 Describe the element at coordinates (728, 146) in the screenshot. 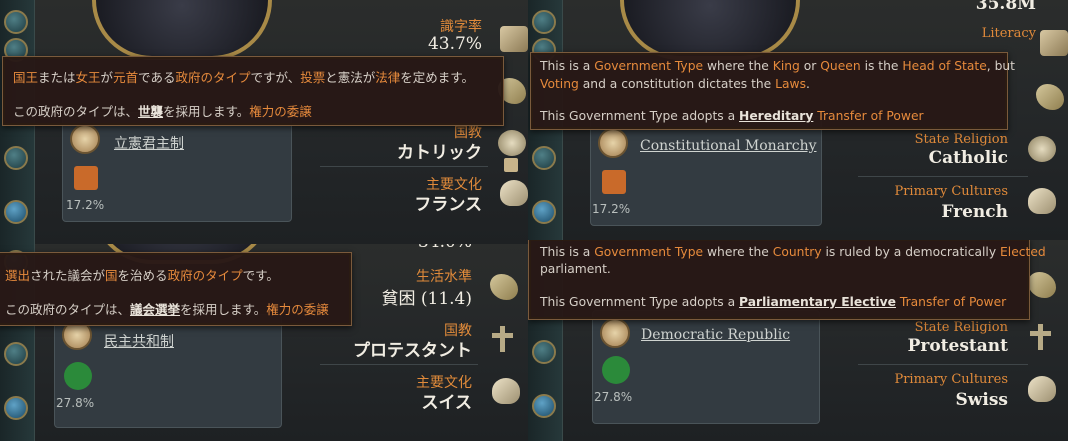

I see `government-type-link: Constitutional Monarchy` at that location.